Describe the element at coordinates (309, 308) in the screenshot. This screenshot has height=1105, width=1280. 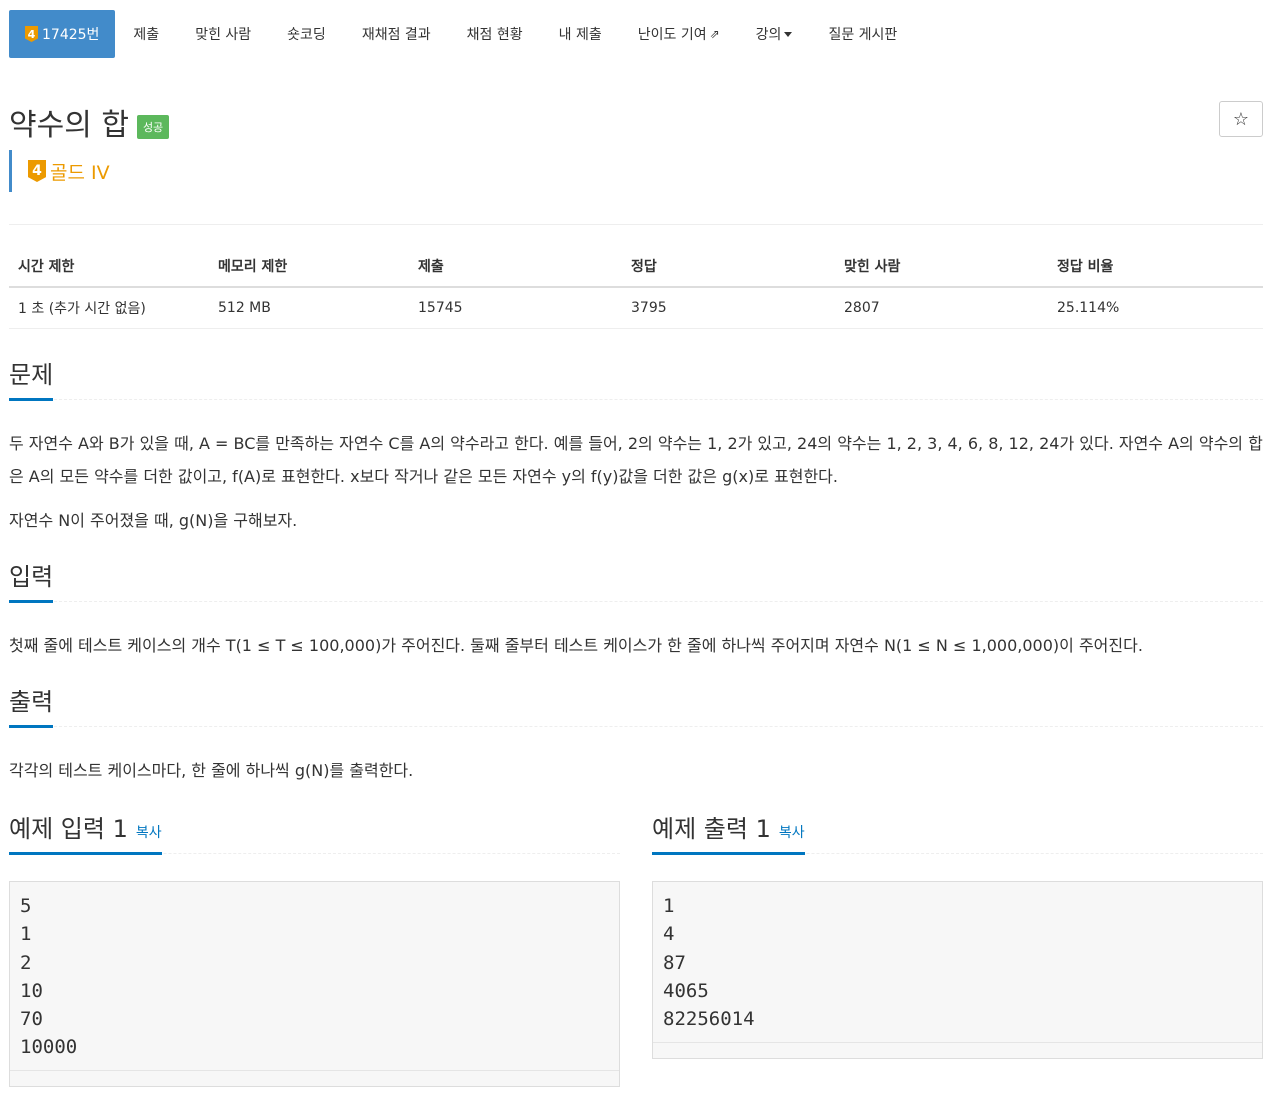
I see `memory-limit-value: 512 MB` at that location.